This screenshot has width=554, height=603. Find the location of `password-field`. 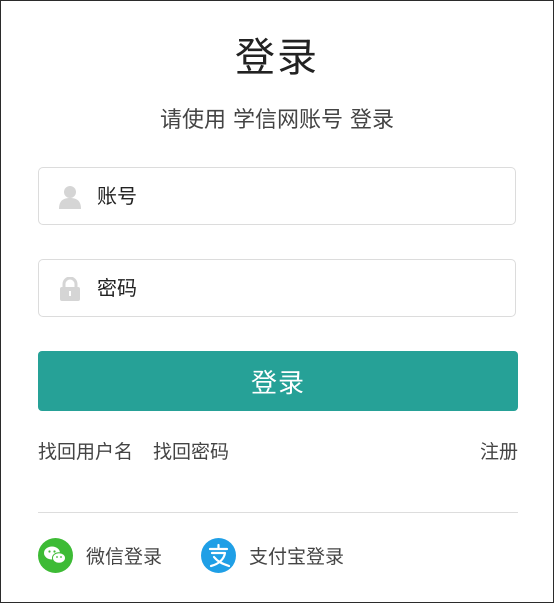

password-field is located at coordinates (277, 288).